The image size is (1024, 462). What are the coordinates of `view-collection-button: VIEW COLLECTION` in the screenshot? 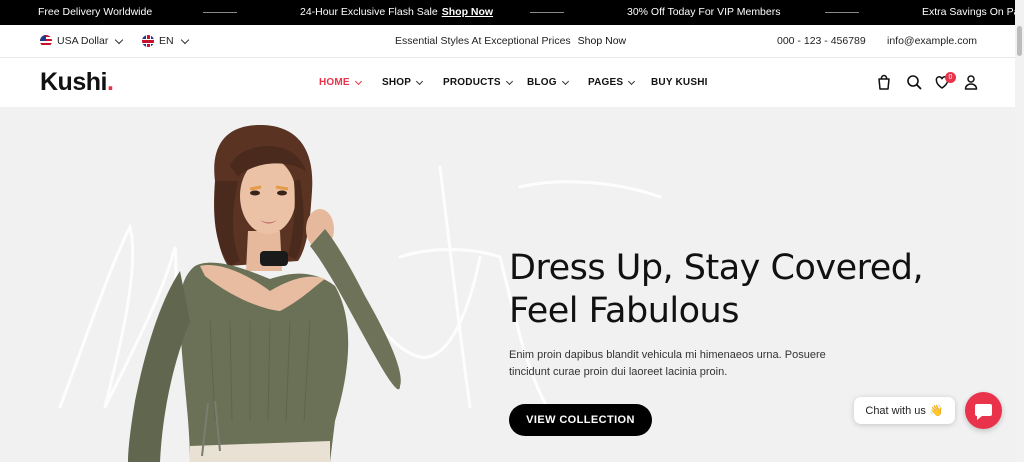 It's located at (580, 420).